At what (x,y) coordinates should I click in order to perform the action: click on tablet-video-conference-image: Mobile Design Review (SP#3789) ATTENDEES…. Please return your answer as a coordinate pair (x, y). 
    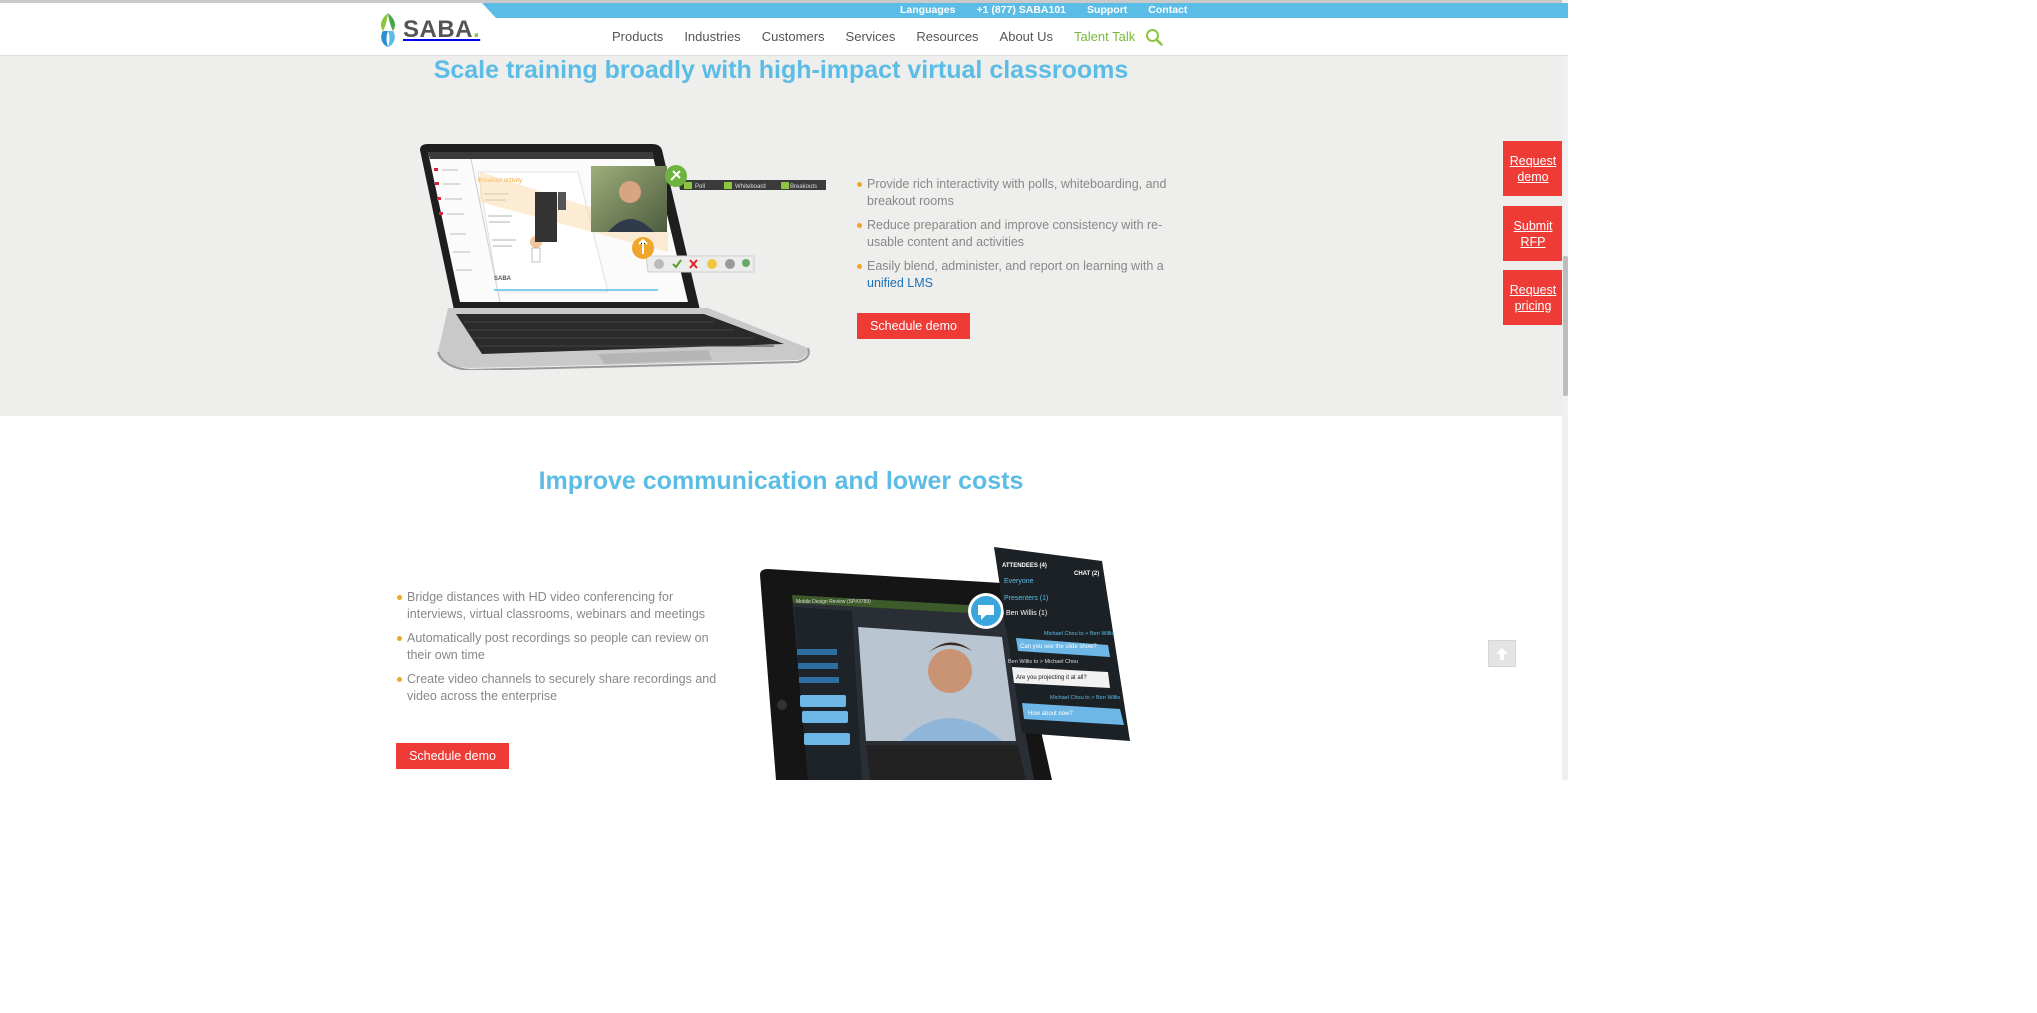
    Looking at the image, I should click on (945, 663).